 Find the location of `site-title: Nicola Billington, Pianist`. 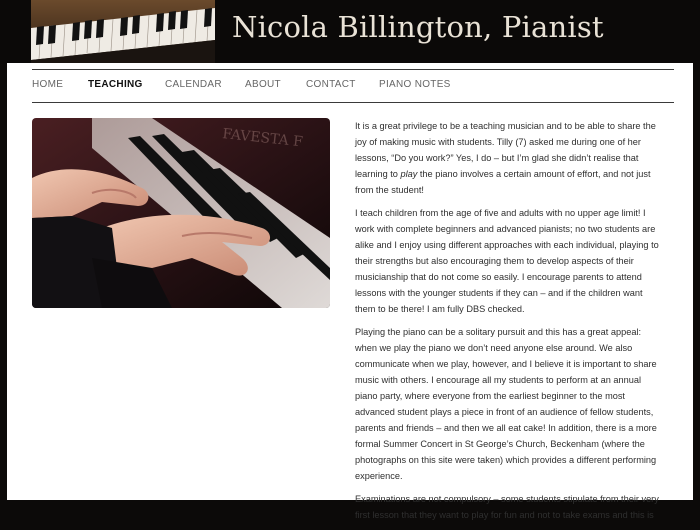

site-title: Nicola Billington, Pianist is located at coordinates (418, 27).